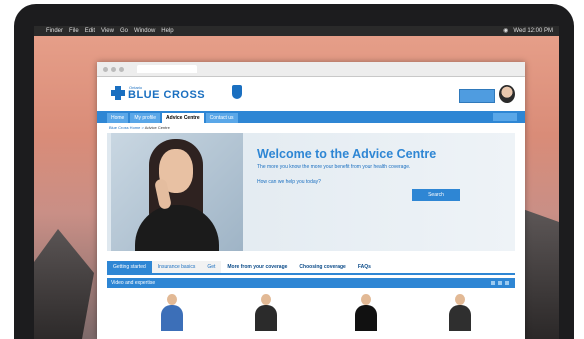 This screenshot has height=339, width=584. Describe the element at coordinates (311, 94) in the screenshot. I see `site-header: Ontario BLUE CROSS` at that location.